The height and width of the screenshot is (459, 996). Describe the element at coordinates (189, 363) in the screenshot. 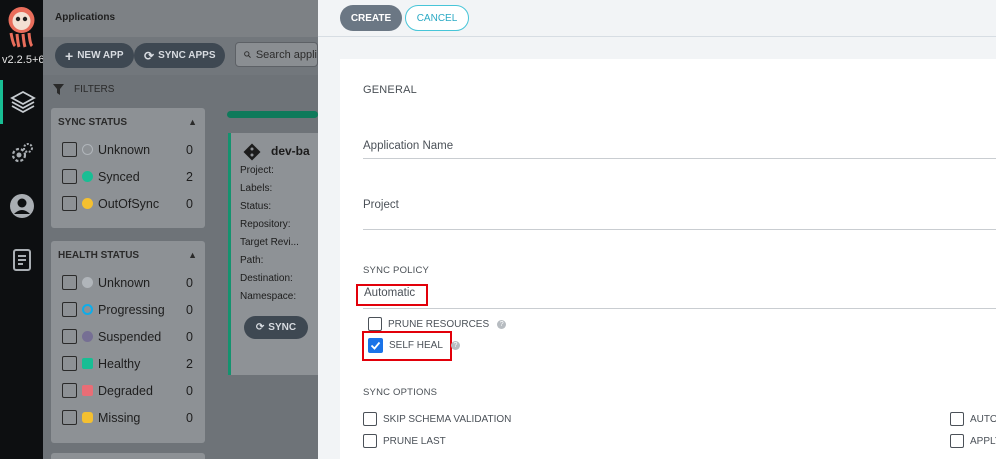

I see `filter-count: 2` at that location.